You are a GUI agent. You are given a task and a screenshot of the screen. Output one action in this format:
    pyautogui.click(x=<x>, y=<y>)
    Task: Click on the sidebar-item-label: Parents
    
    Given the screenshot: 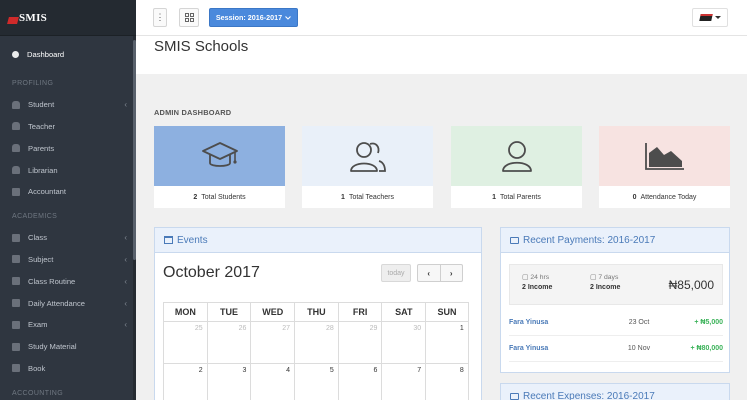 What is the action you would take?
    pyautogui.click(x=41, y=148)
    